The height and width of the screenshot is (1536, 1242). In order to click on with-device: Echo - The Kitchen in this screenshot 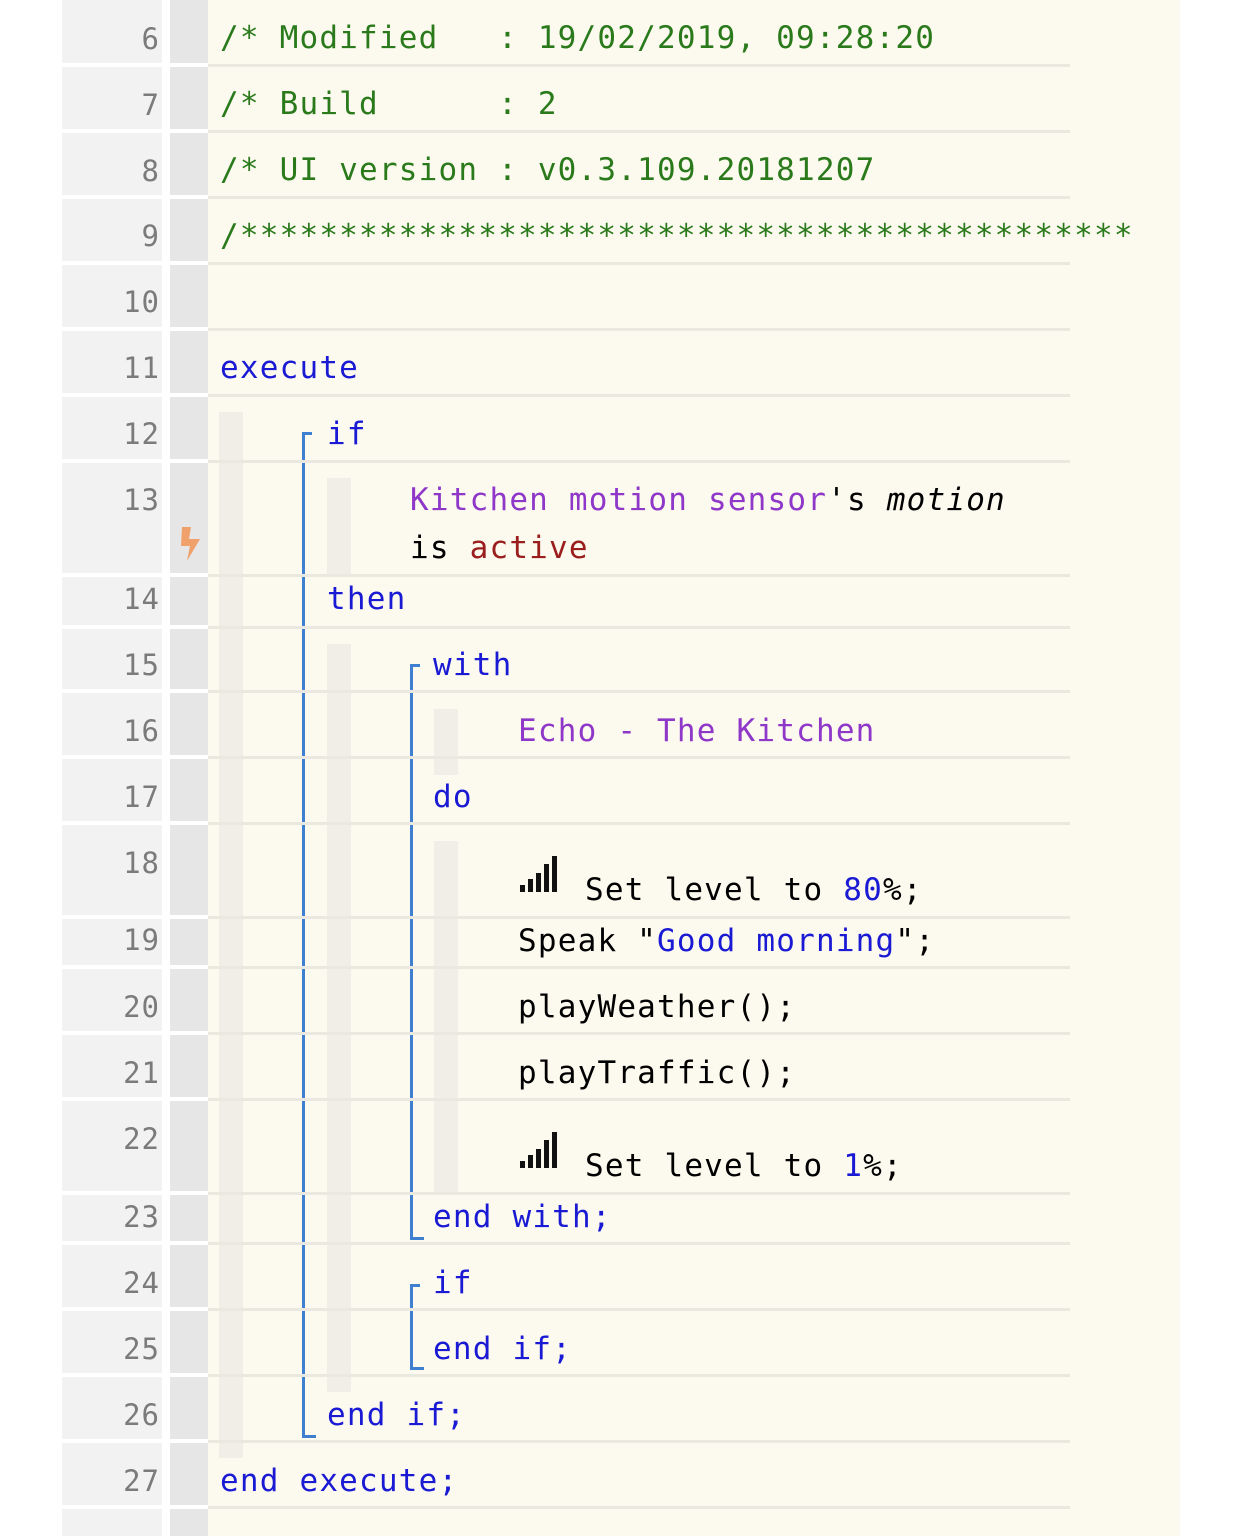, I will do `click(697, 731)`.